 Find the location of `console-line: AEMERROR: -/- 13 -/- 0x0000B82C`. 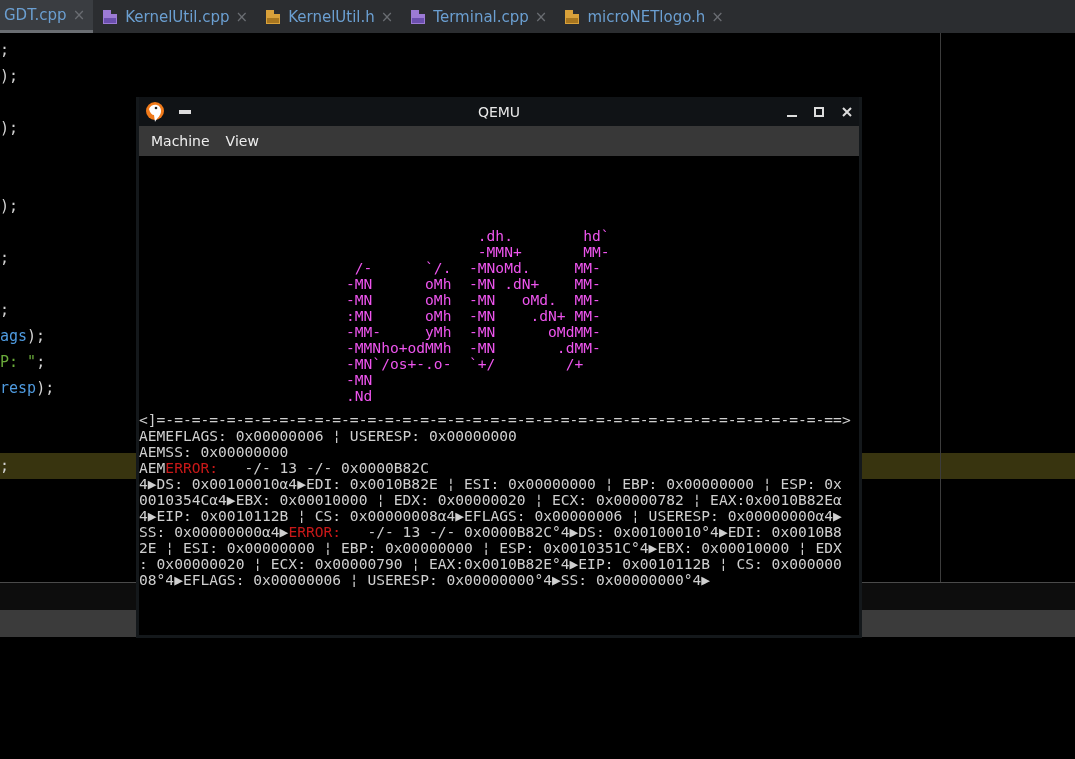

console-line: AEMERROR: -/- 13 -/- 0x0000B82C is located at coordinates (284, 468).